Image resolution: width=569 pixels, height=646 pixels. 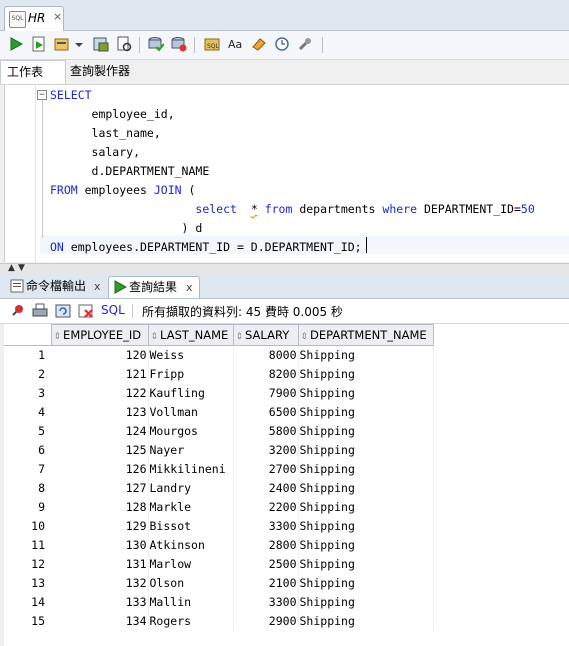 What do you see at coordinates (282, 44) in the screenshot?
I see `sql-history-icon` at bounding box center [282, 44].